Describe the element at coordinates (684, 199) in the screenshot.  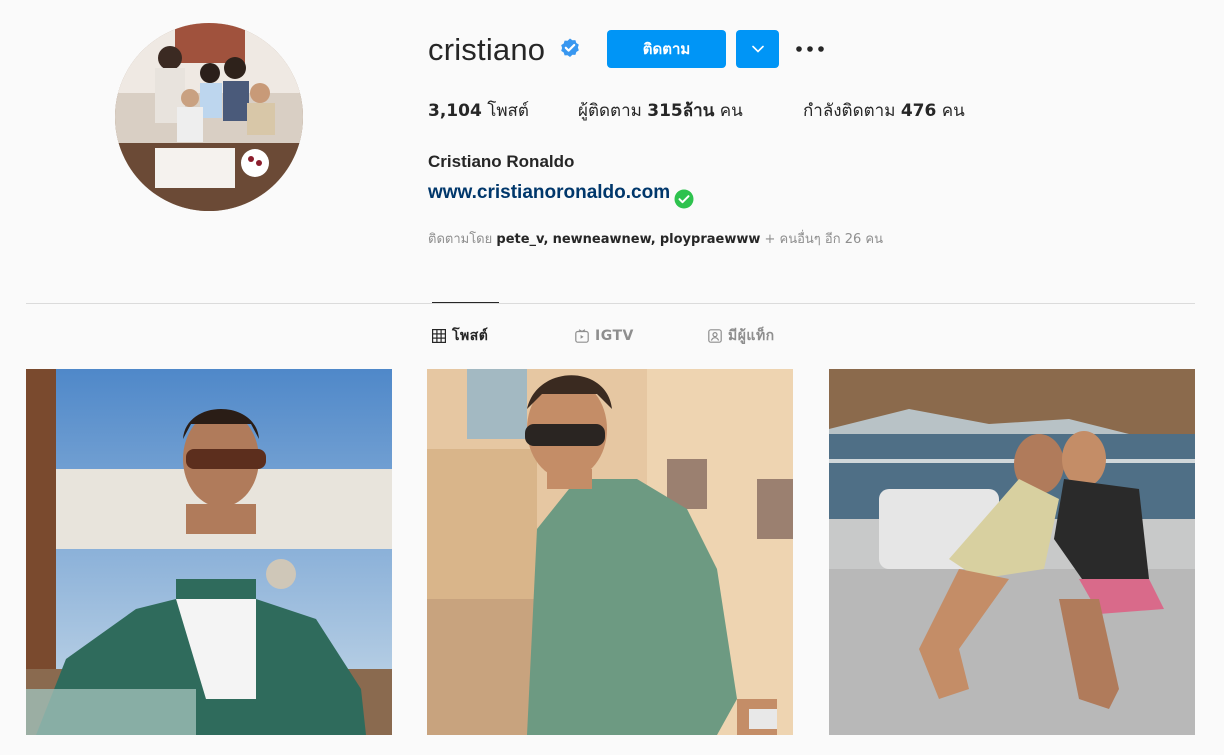
I see `check-circle-icon` at that location.